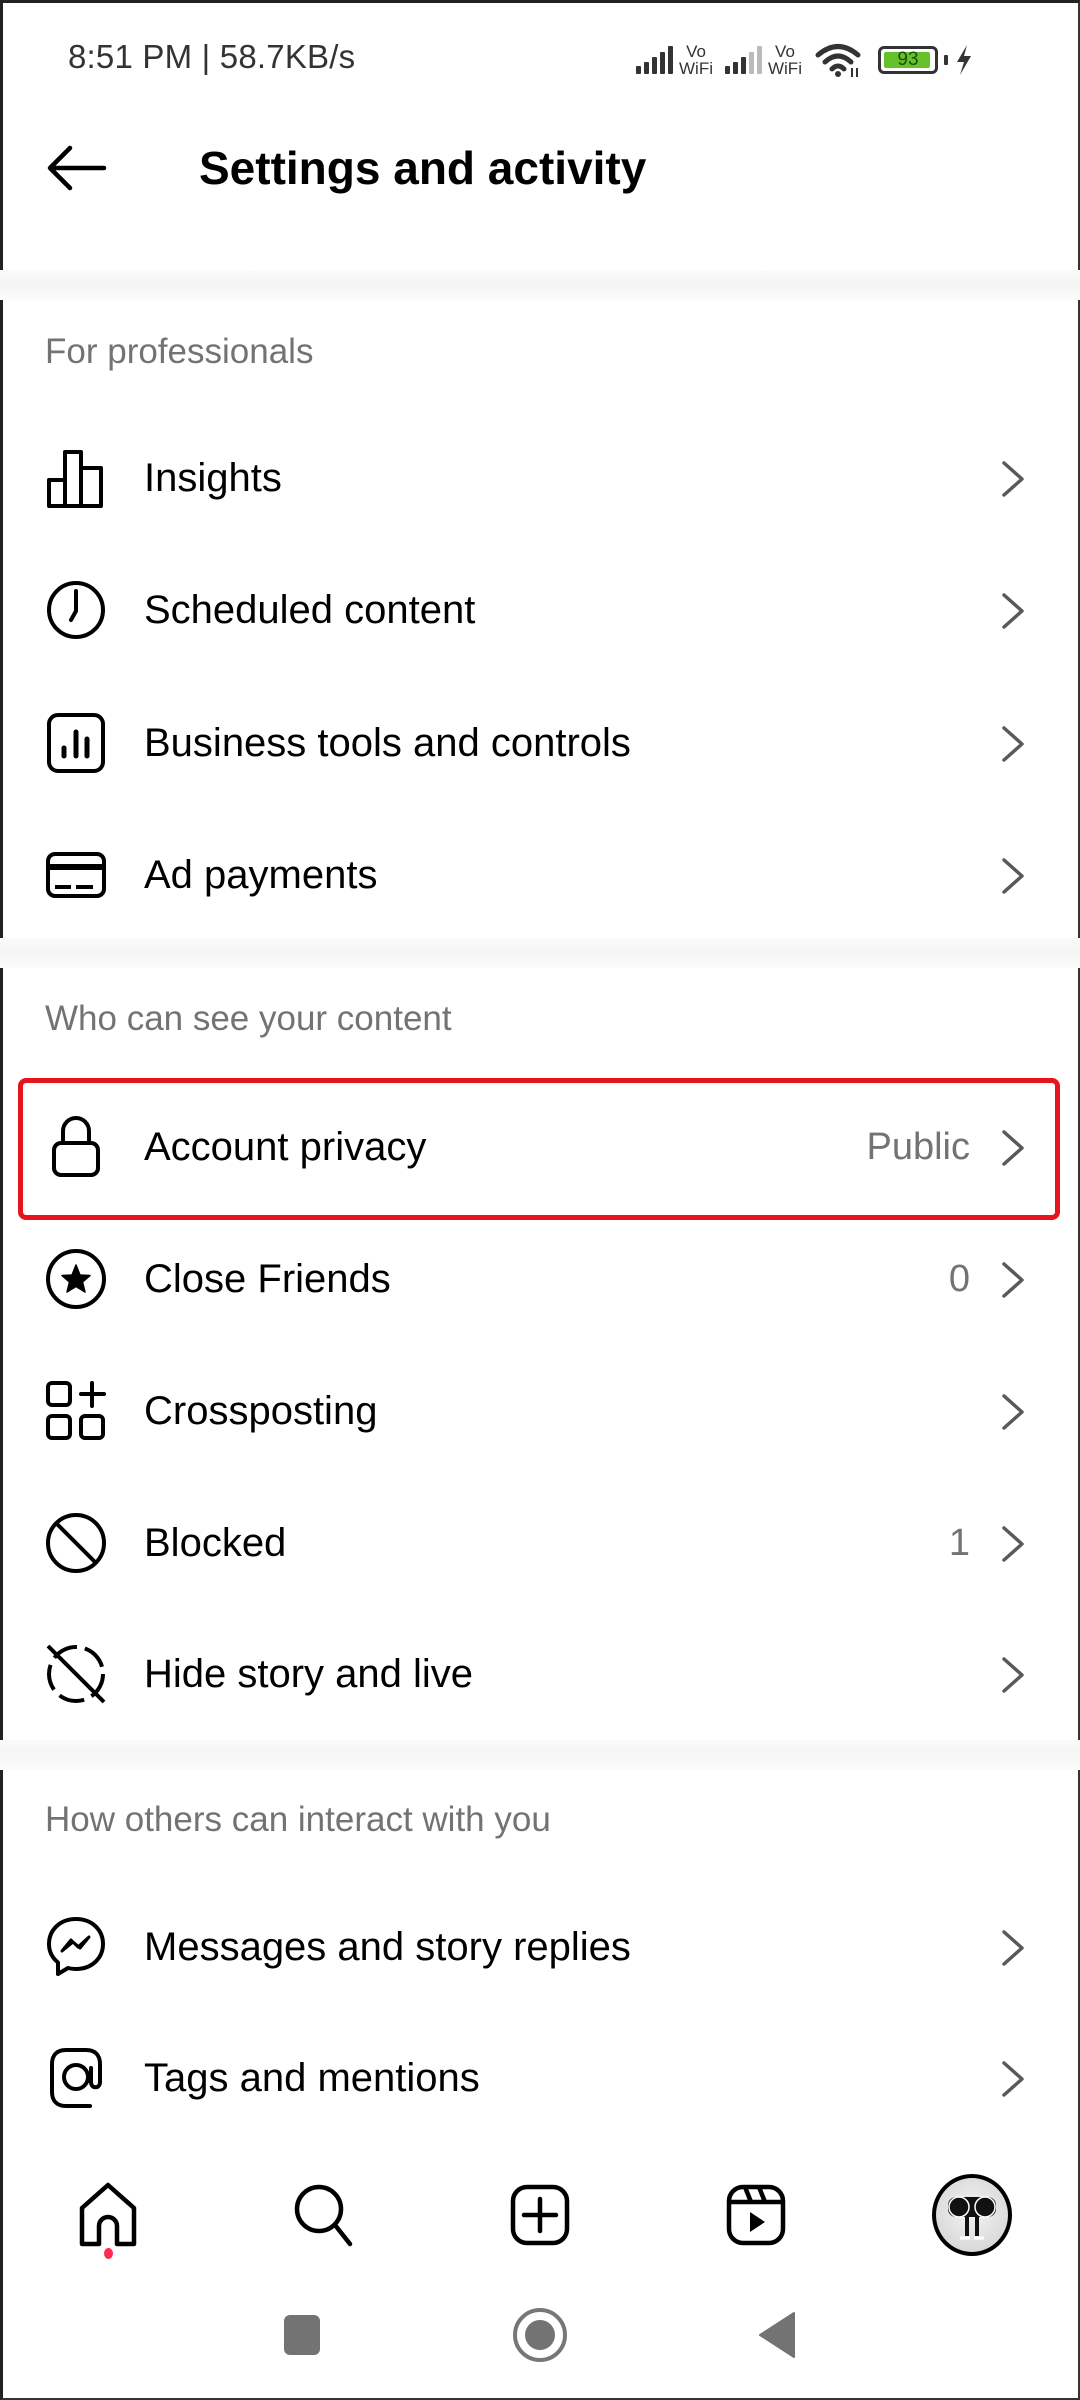  Describe the element at coordinates (959, 1279) in the screenshot. I see `close-friends-count: 0` at that location.